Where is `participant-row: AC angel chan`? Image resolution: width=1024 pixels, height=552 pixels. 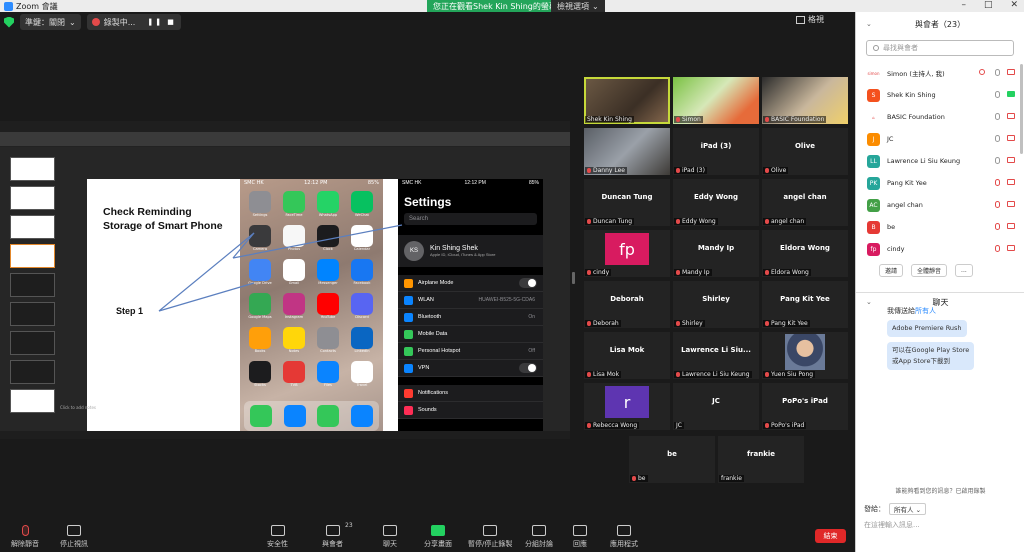
participant-row: AC angel chan is located at coordinates (940, 205).